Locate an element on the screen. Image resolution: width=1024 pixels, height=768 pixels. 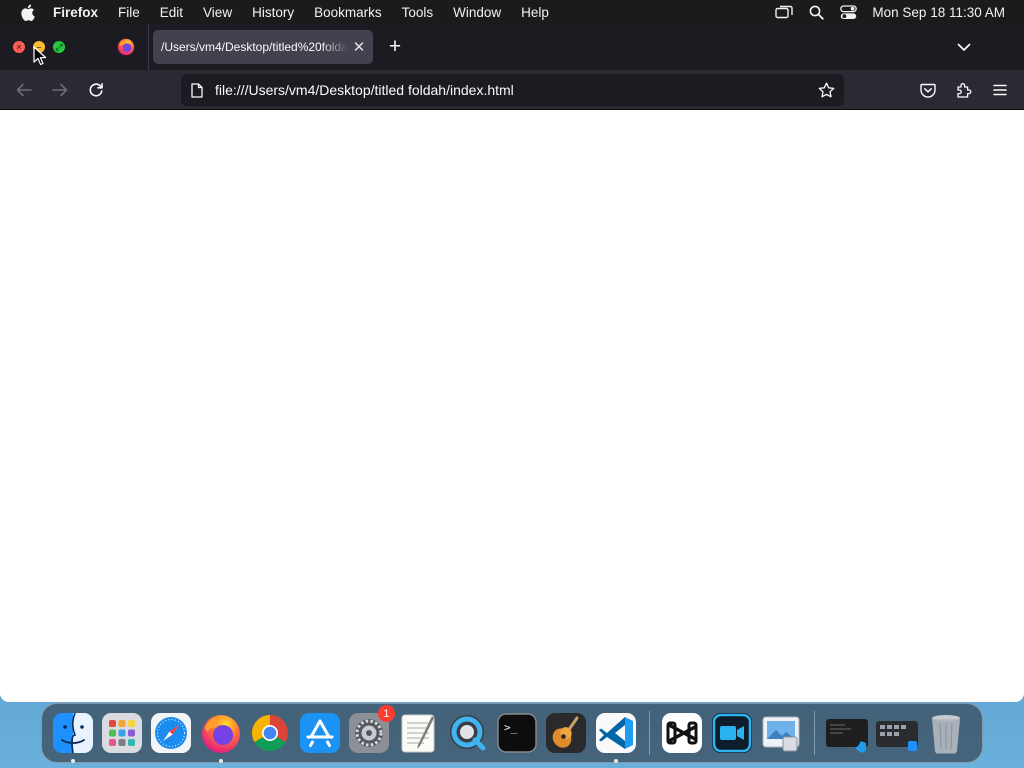
safari-compass-icon is located at coordinates (171, 733).